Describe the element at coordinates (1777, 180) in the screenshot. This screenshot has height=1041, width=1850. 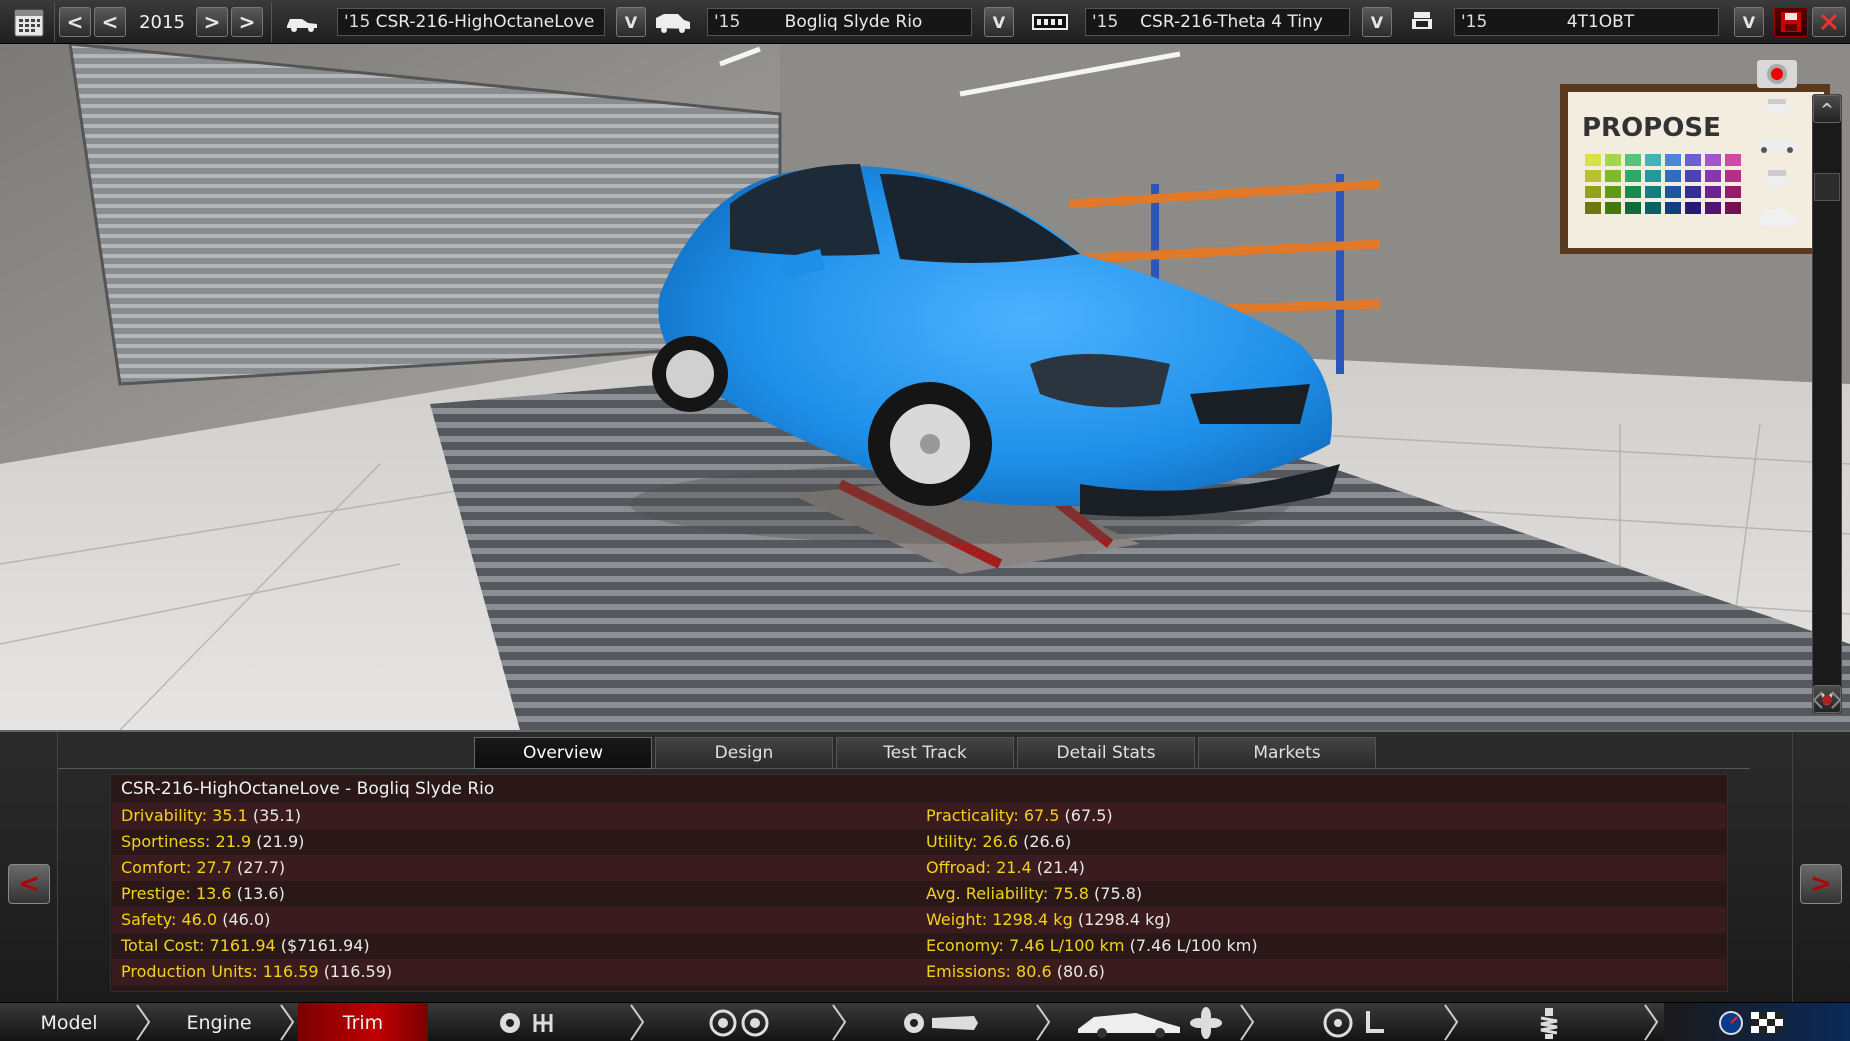
I see `rear-view-icon` at that location.